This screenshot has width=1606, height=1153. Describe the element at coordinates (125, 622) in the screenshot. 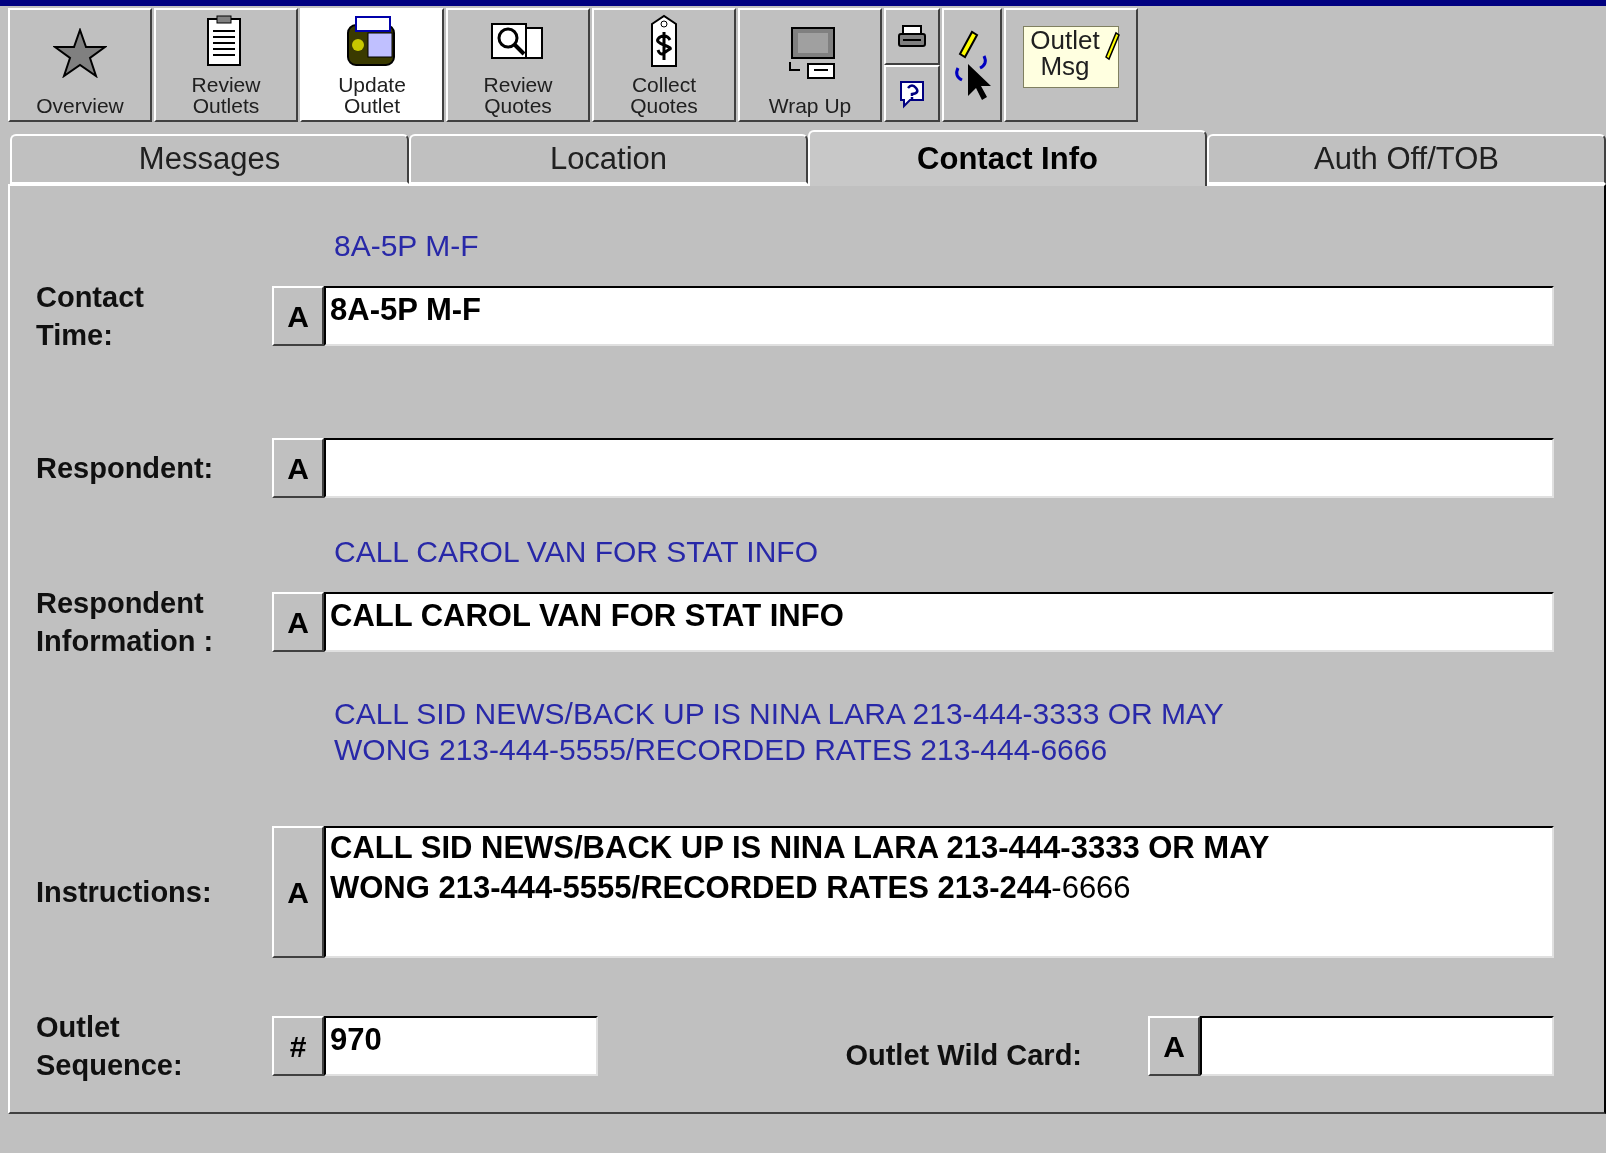

I see `field-label: Respondent Information :` at that location.